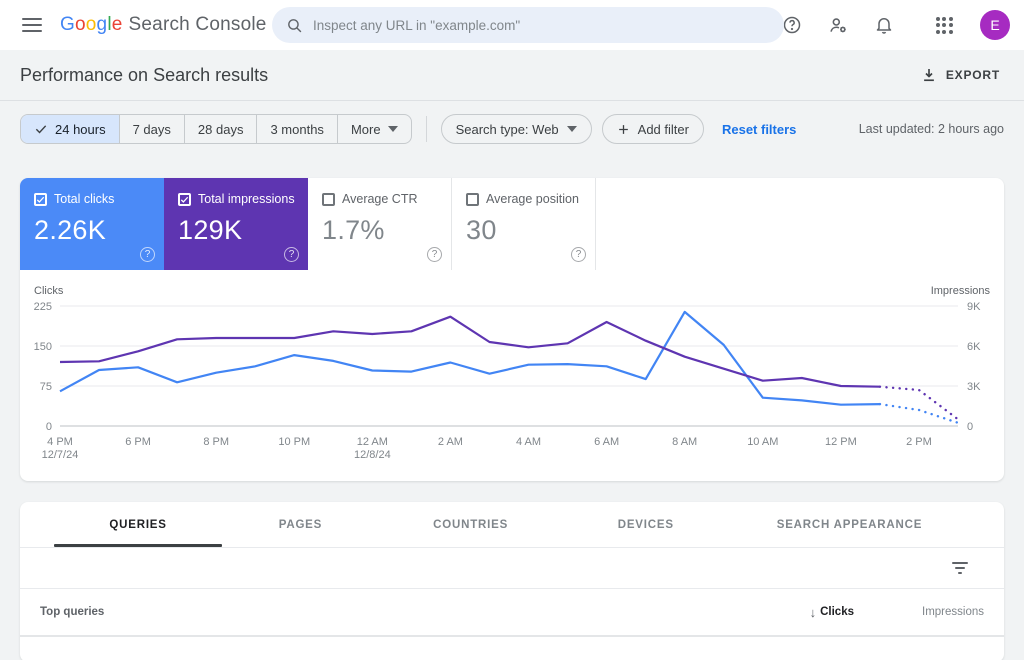  I want to click on svg-text: 12/8/24, so click(372, 455).